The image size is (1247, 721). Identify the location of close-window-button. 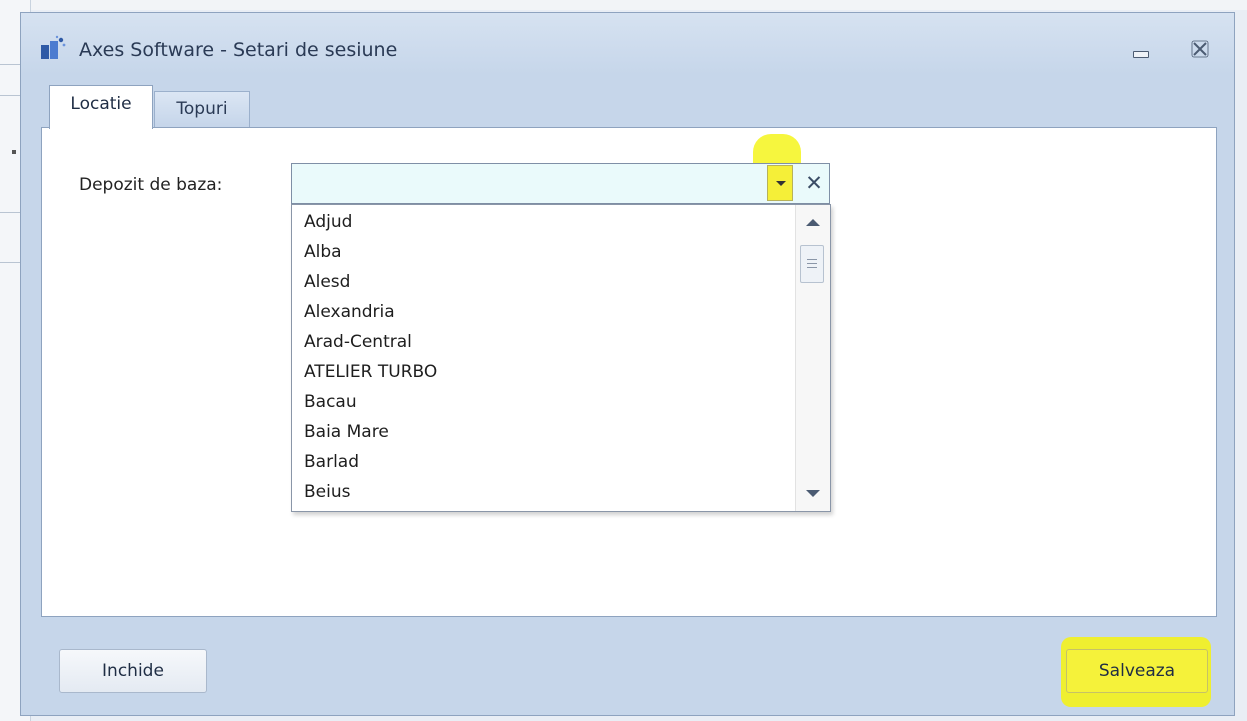
(1200, 49).